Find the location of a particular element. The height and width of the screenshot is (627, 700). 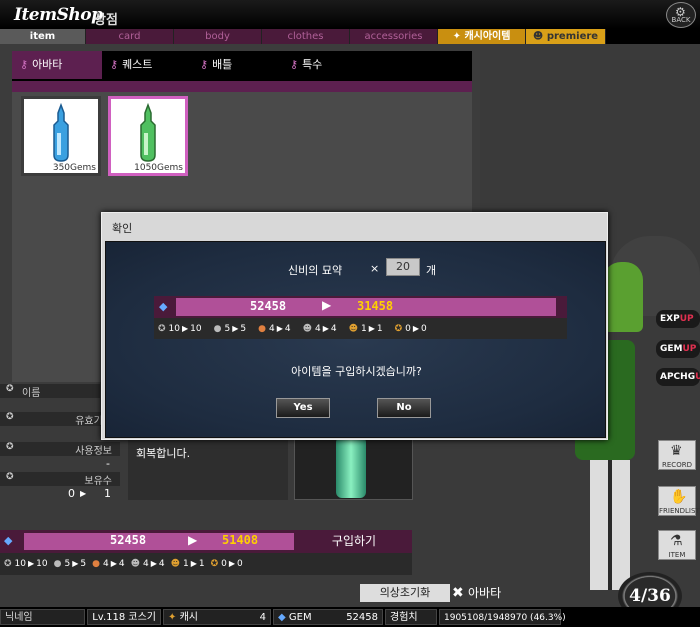

stat-to: 1 is located at coordinates (201, 564).